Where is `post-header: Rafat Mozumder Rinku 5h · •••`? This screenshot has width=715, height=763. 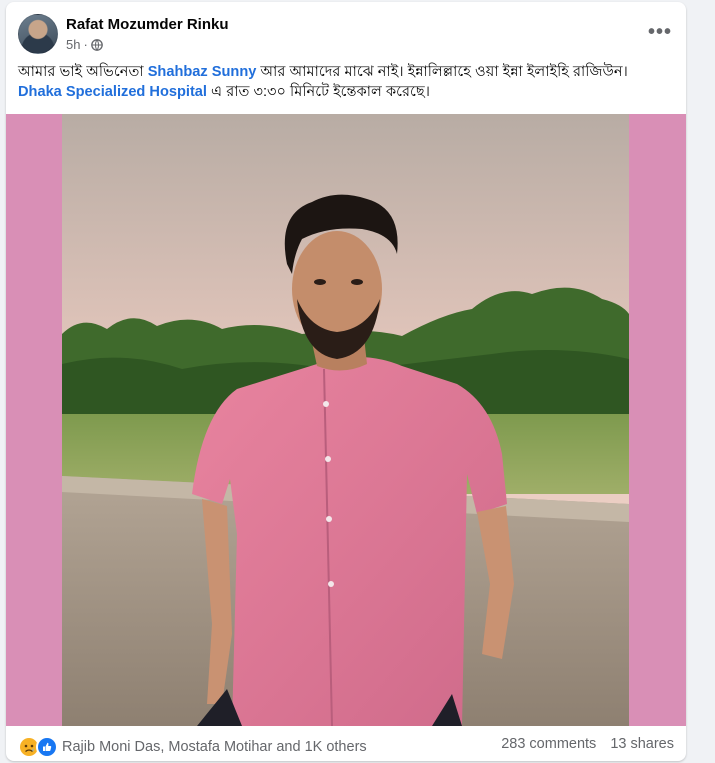 post-header: Rafat Mozumder Rinku 5h · ••• is located at coordinates (346, 31).